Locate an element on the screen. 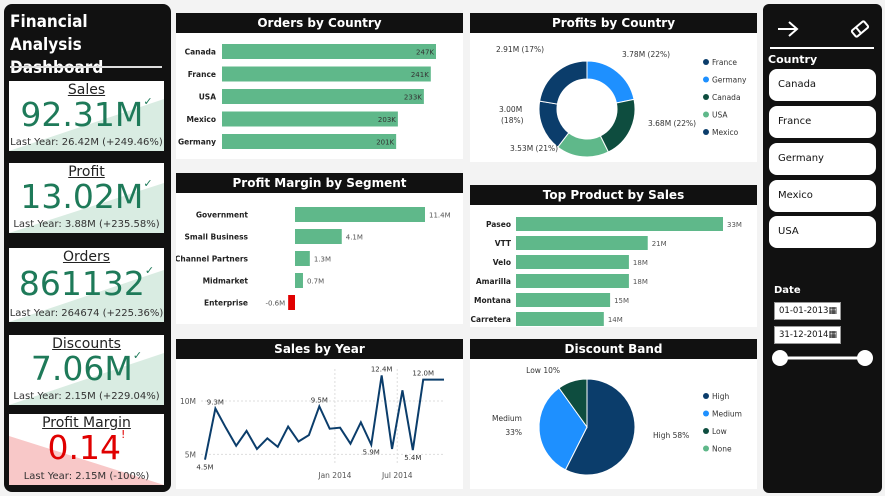 The height and width of the screenshot is (496, 885). legend-label: Medium is located at coordinates (727, 414).